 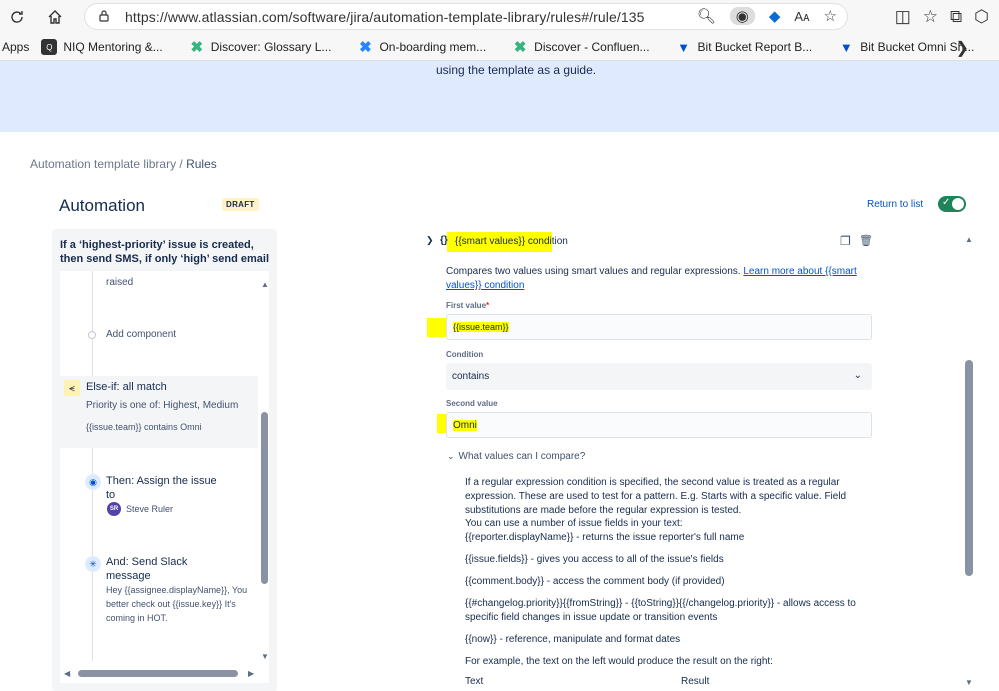 What do you see at coordinates (161, 481) in the screenshot?
I see `then-label-1: Then: Assign the issue` at bounding box center [161, 481].